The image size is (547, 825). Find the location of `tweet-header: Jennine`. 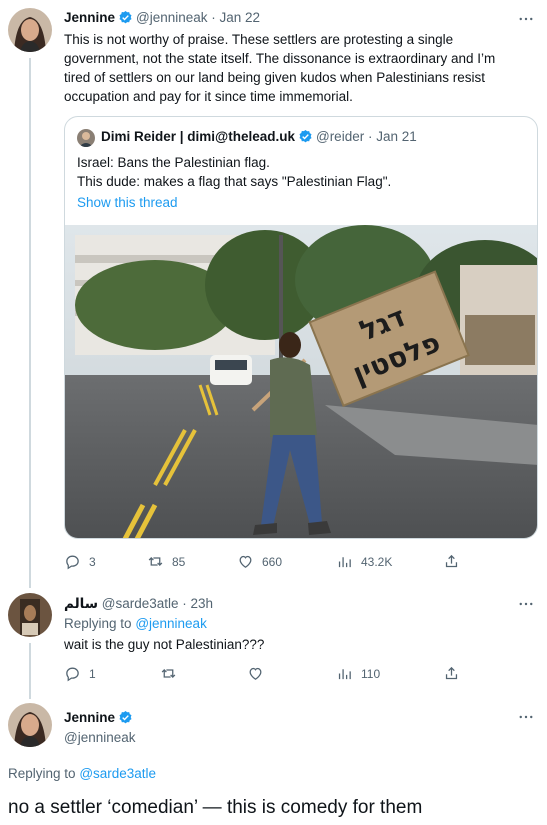

tweet-header: Jennine is located at coordinates (100, 717).